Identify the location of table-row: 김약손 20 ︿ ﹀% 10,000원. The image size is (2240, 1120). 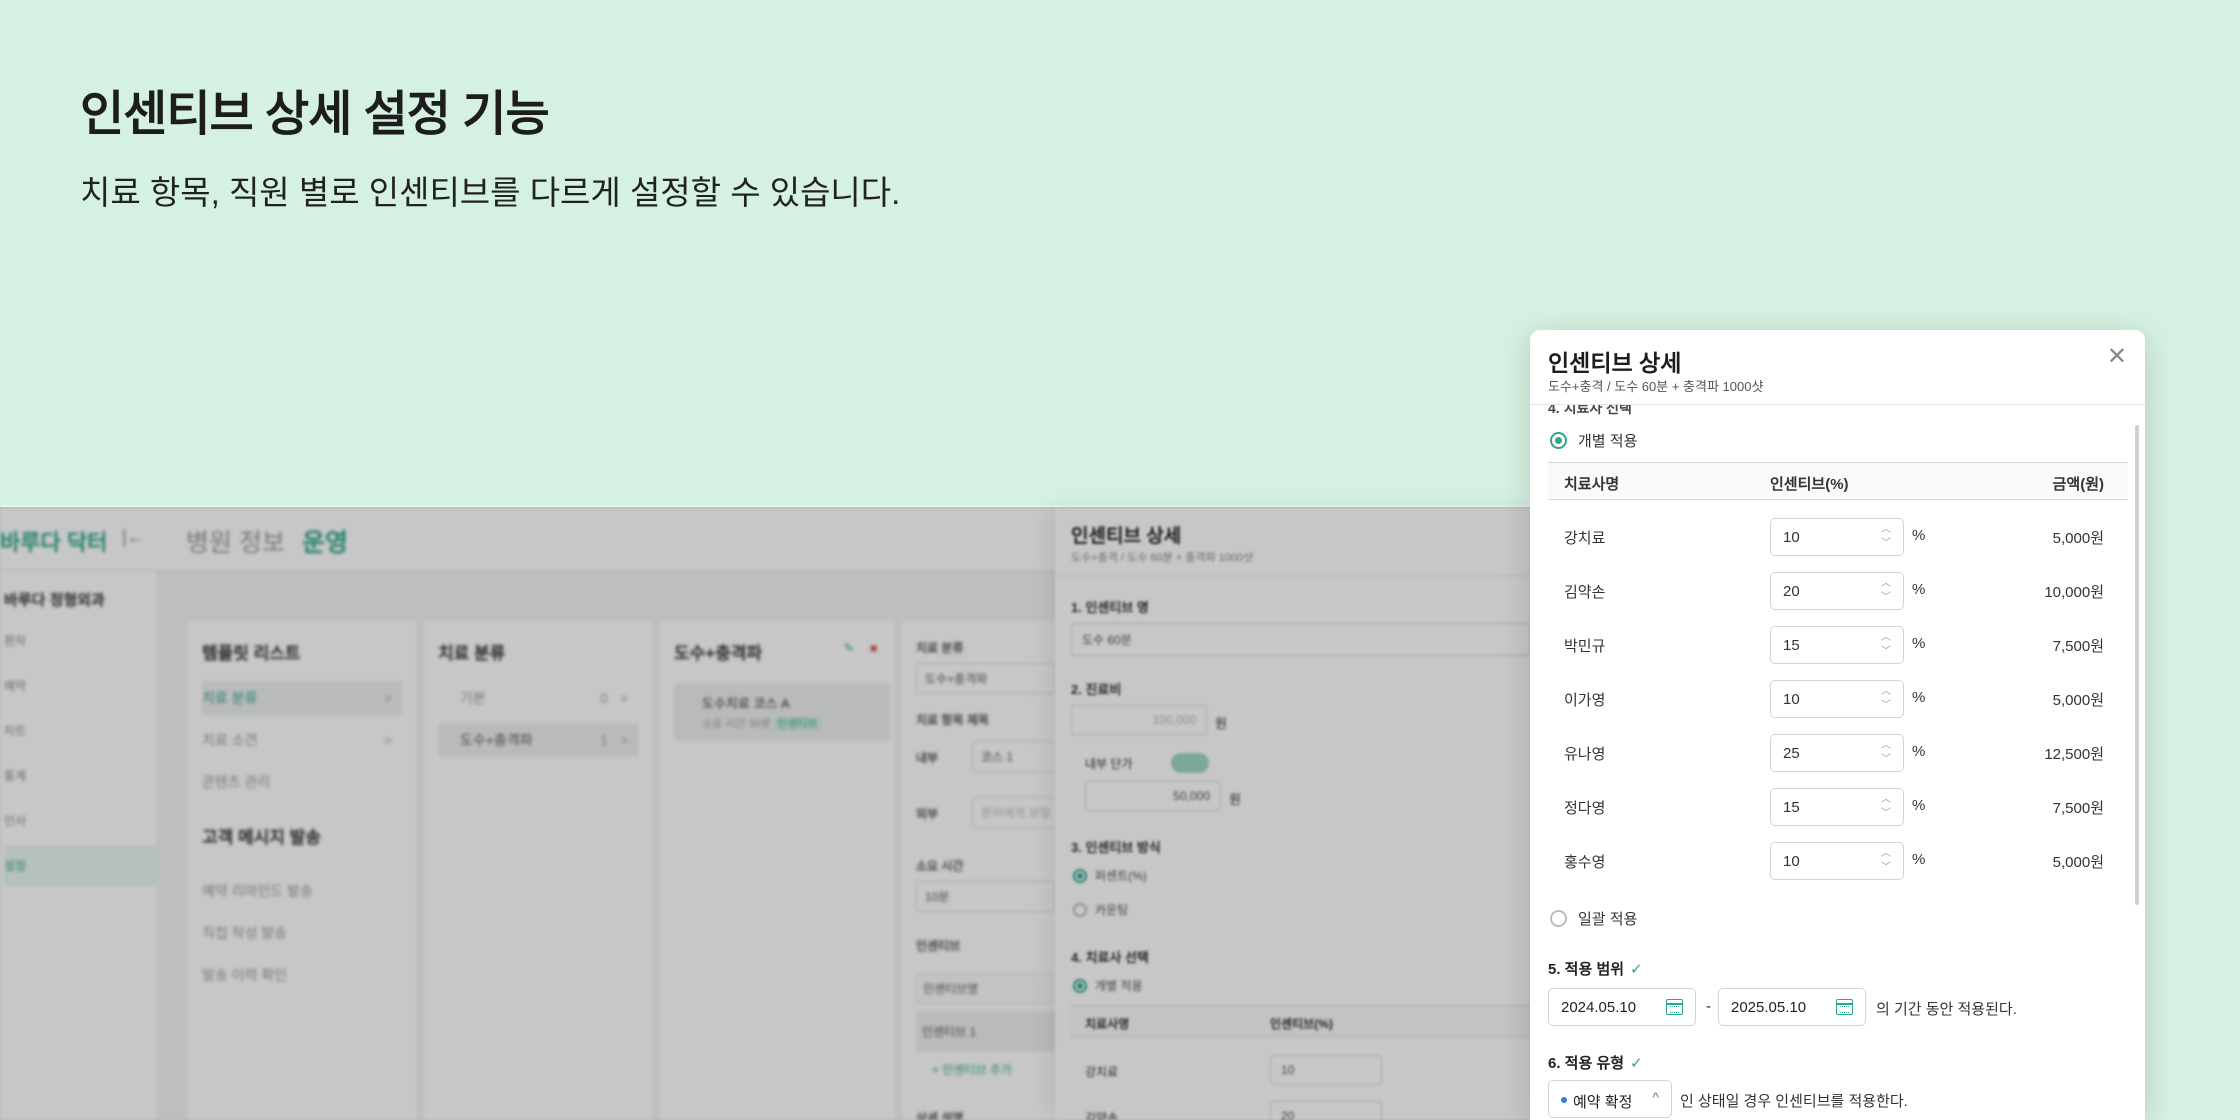
(1838, 591).